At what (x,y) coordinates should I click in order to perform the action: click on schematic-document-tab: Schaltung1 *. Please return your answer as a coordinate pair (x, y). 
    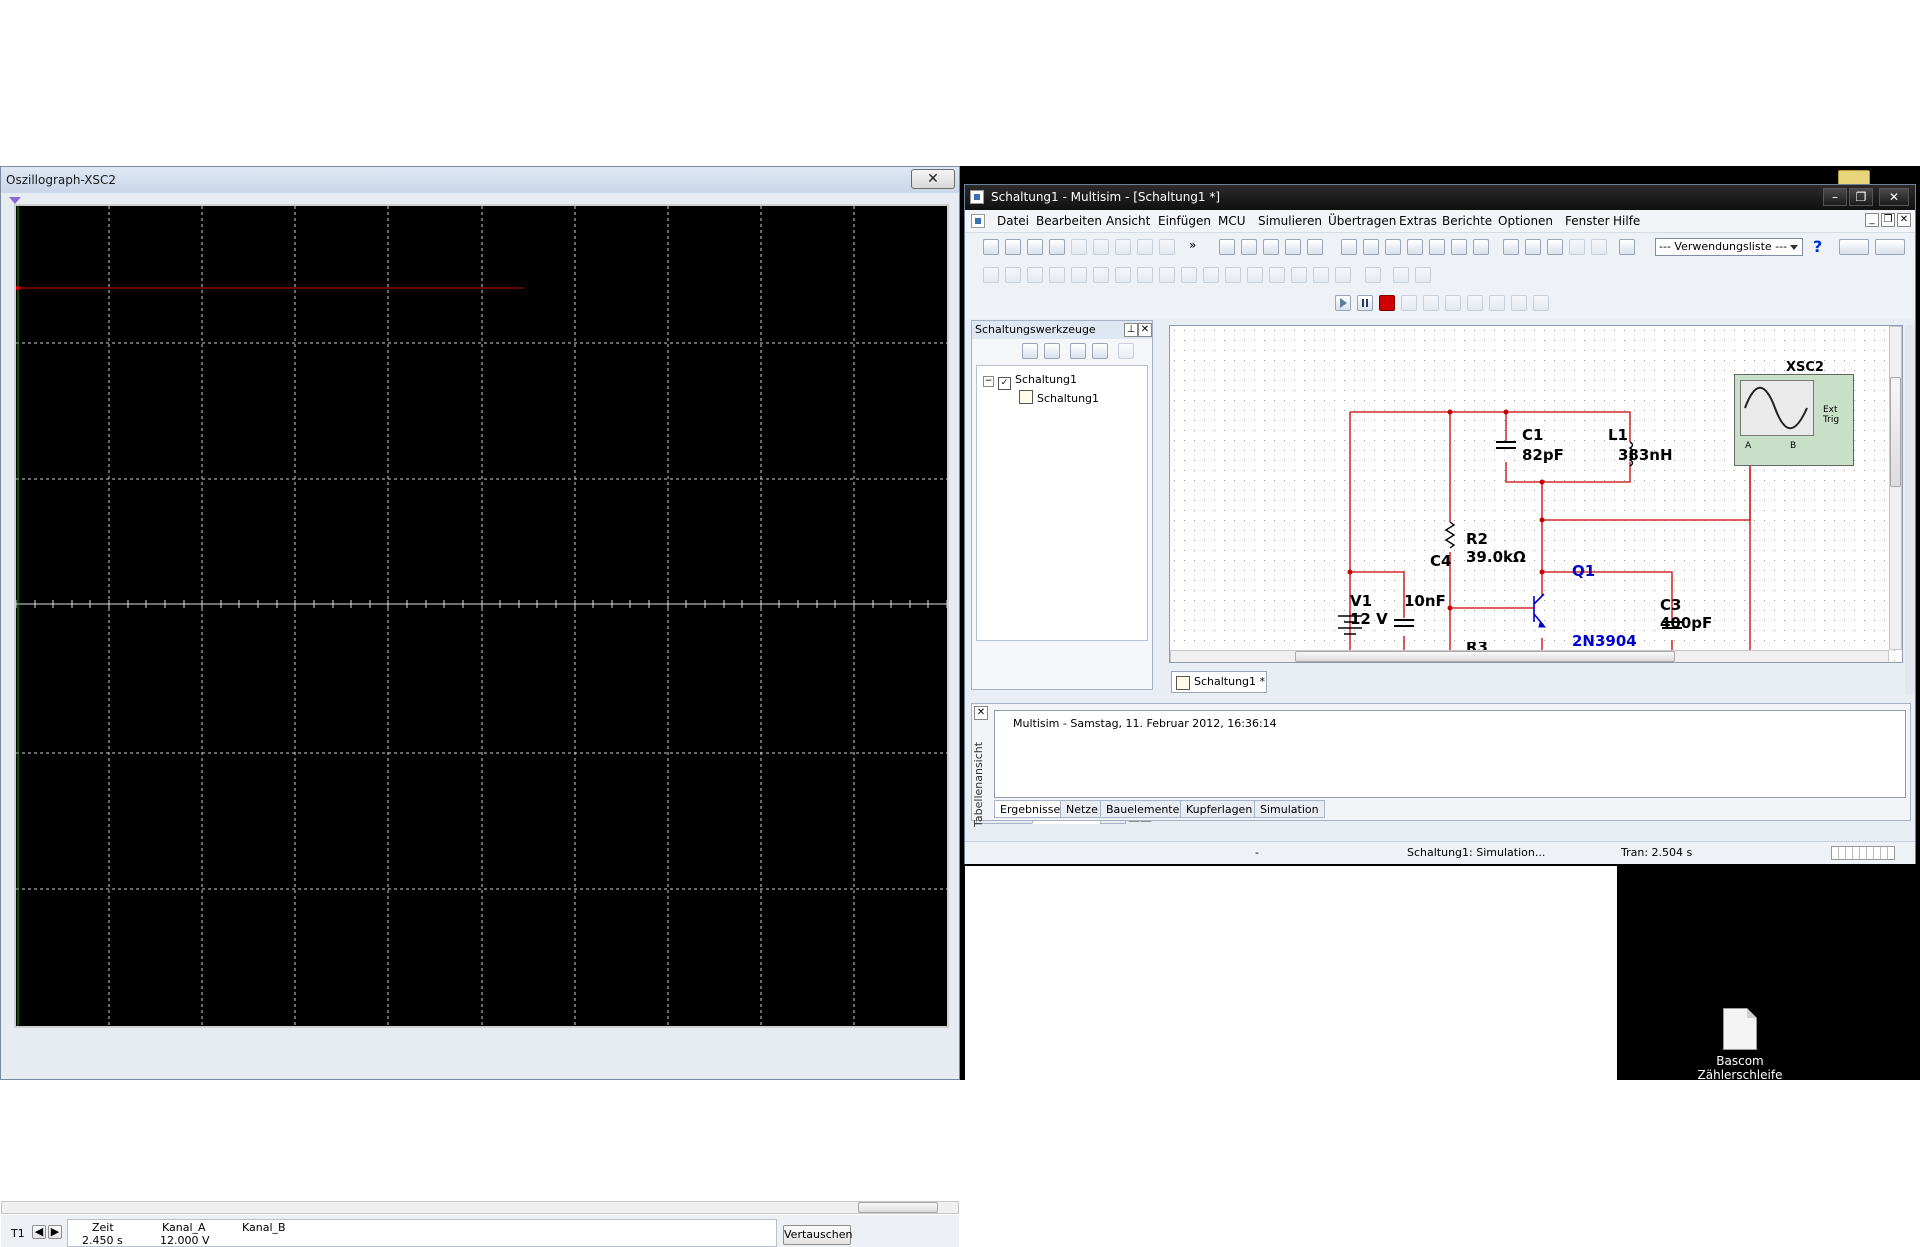
    Looking at the image, I should click on (1219, 682).